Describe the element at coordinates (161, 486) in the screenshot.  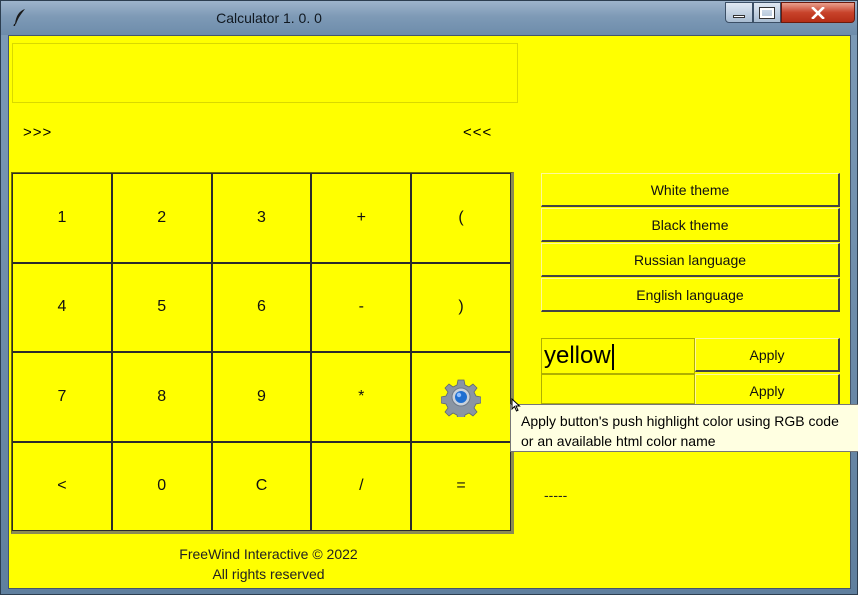
I see `key-0: 0` at that location.